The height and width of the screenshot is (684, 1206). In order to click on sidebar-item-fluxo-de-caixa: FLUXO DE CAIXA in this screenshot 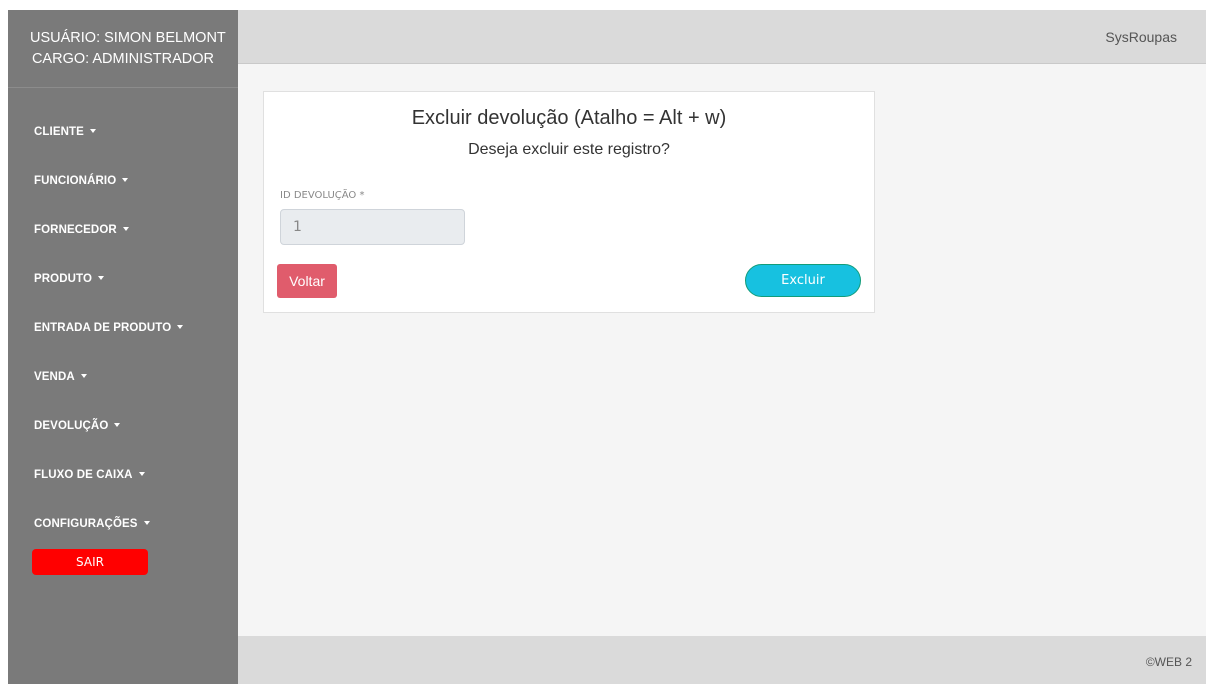, I will do `click(123, 474)`.